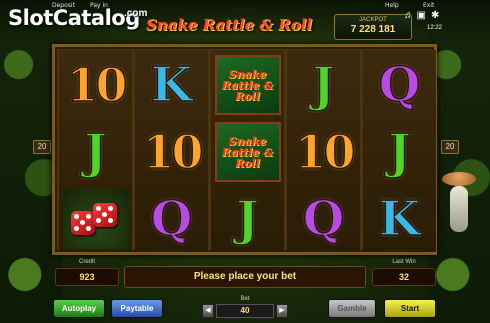 This screenshot has height=323, width=490. I want to click on mushroom-character, so click(460, 208).